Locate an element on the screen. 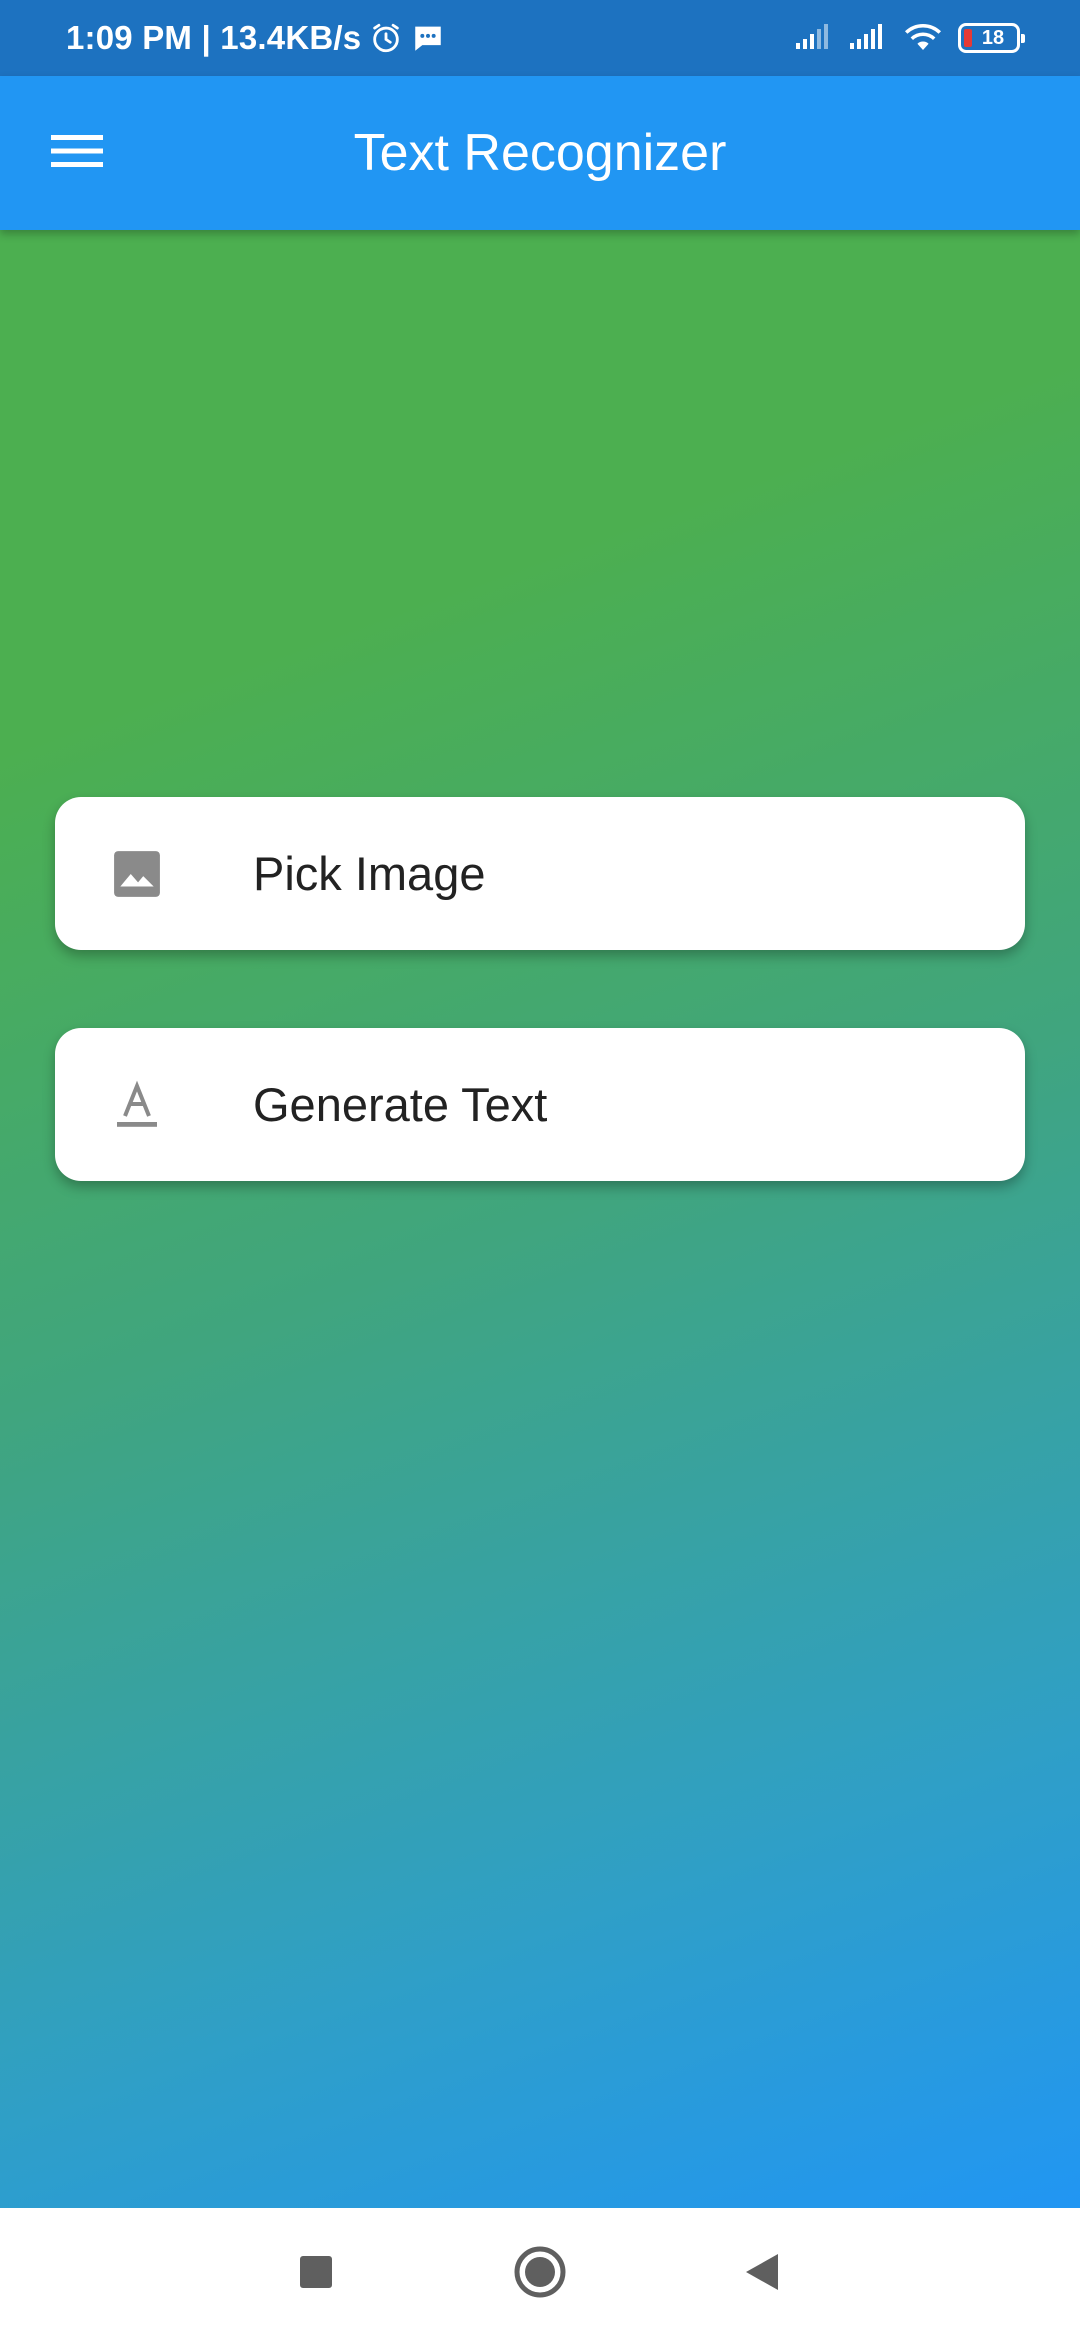 The image size is (1080, 2340). menu-button is located at coordinates (77, 153).